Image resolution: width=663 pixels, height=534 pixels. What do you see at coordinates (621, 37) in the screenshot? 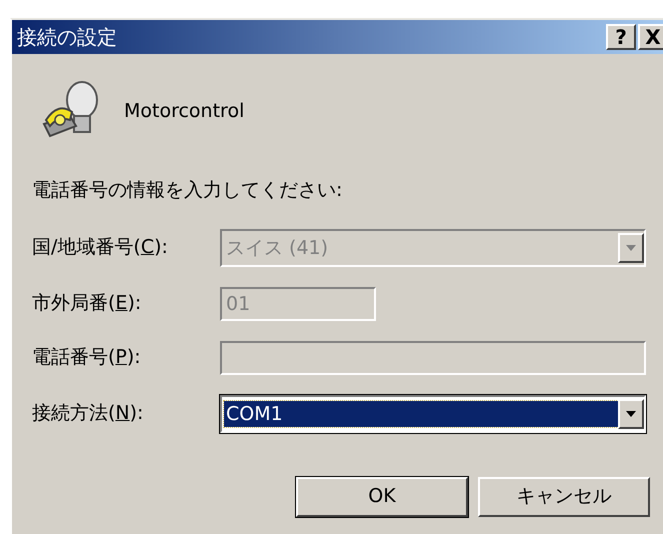
I see `help-button: ?` at bounding box center [621, 37].